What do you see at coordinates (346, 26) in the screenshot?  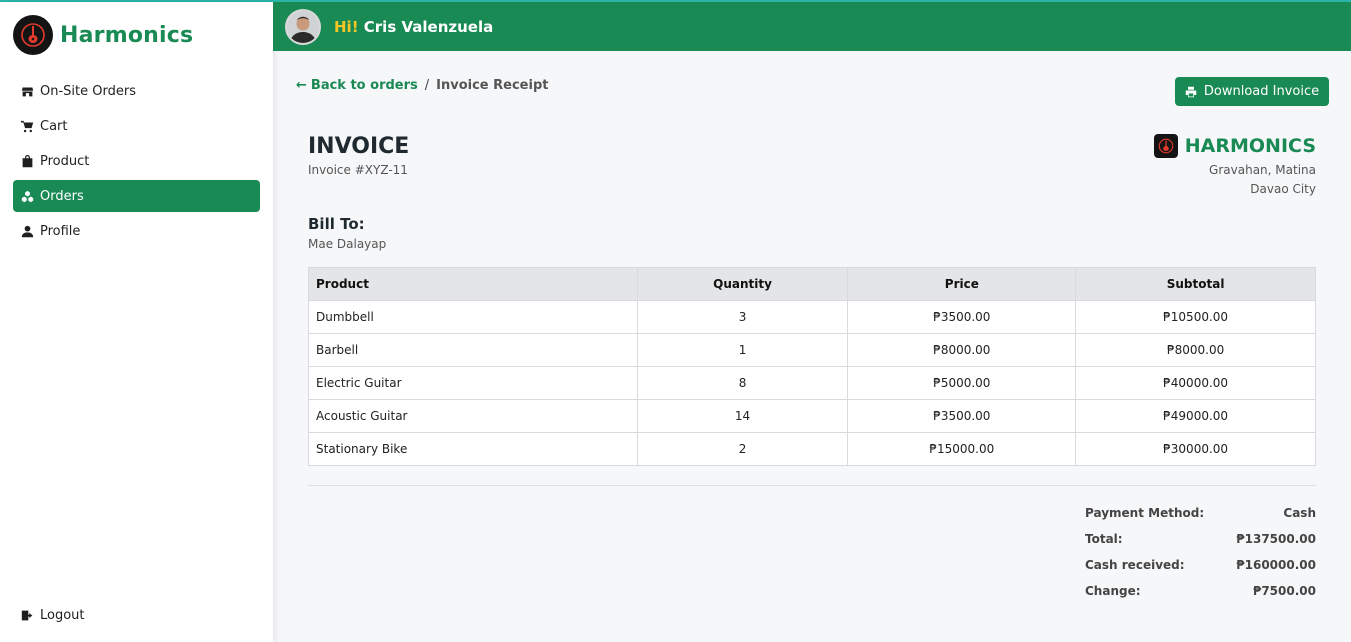 I see `greeting-hi: Hi!` at bounding box center [346, 26].